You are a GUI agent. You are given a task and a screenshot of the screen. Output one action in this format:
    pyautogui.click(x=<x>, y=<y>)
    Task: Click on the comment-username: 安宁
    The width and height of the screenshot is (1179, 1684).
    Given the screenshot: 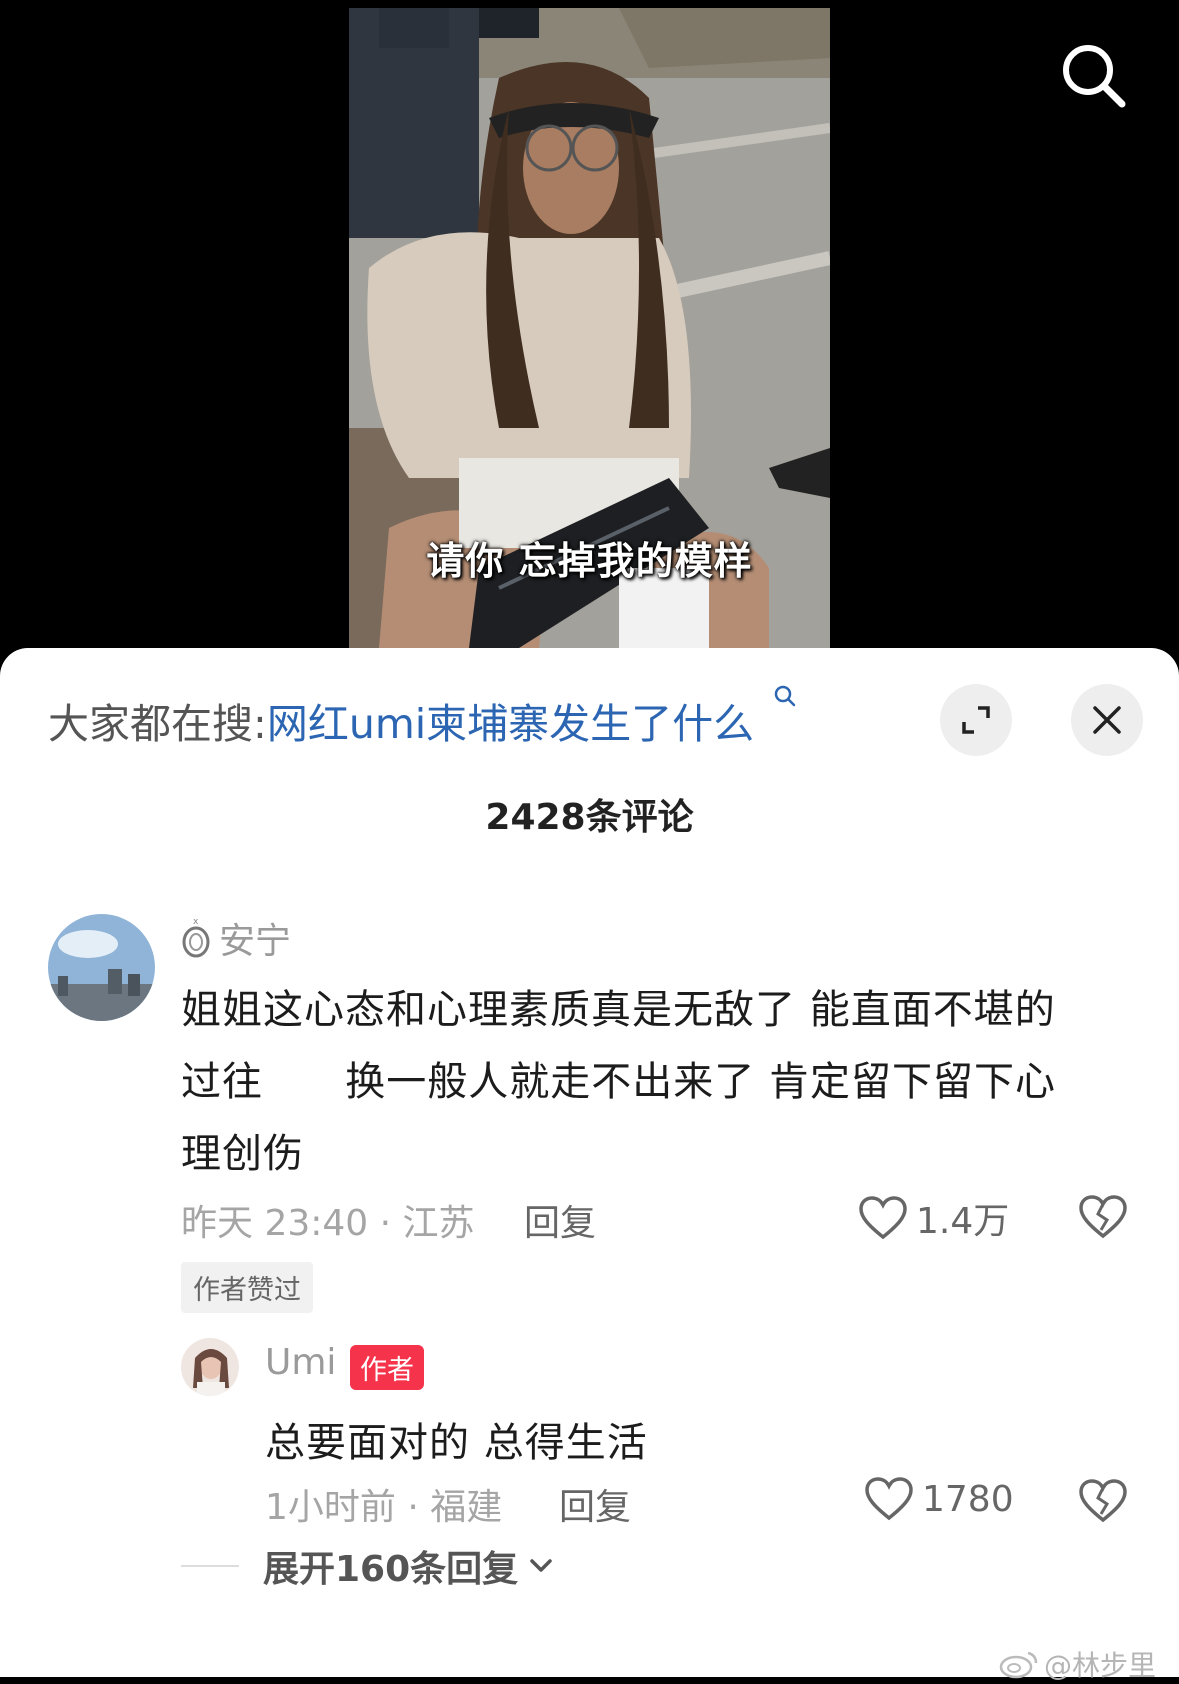 What is the action you would take?
    pyautogui.click(x=255, y=938)
    